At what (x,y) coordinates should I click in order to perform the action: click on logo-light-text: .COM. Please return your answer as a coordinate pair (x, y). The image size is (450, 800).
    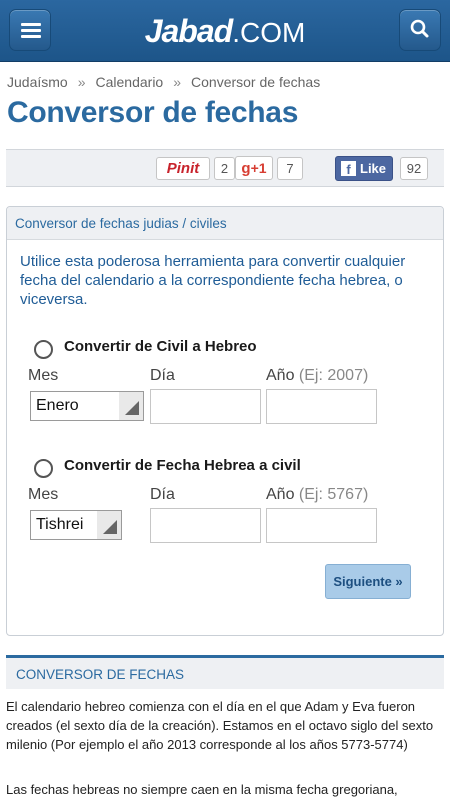
    Looking at the image, I should click on (269, 32).